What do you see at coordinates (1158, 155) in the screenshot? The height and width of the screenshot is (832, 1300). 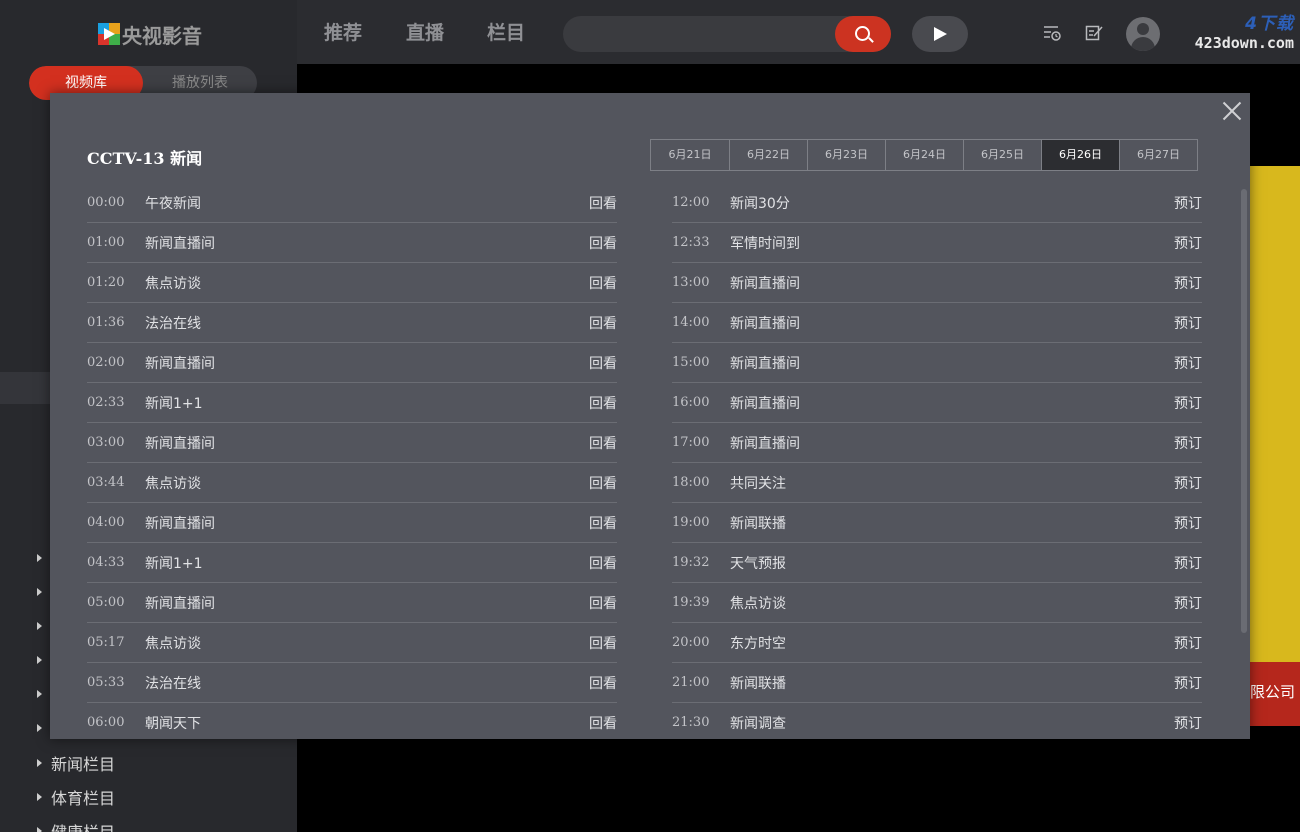 I see `date-tab: 6月27日` at bounding box center [1158, 155].